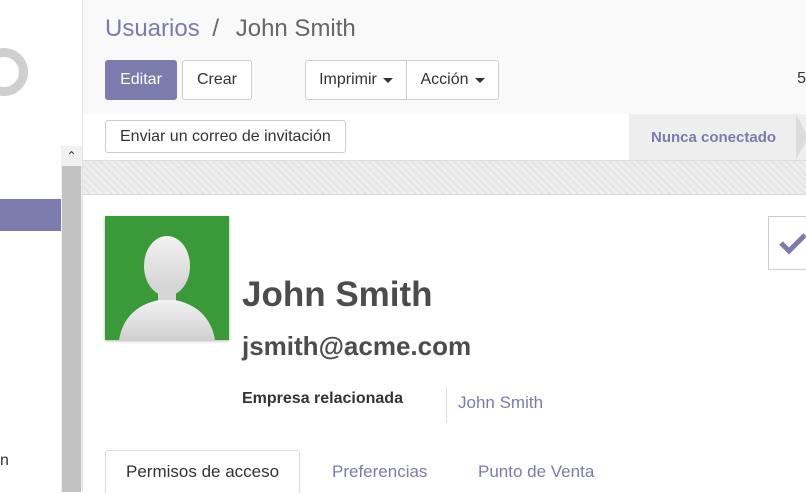 The height and width of the screenshot is (493, 806). I want to click on active-toggle-button, so click(787, 243).